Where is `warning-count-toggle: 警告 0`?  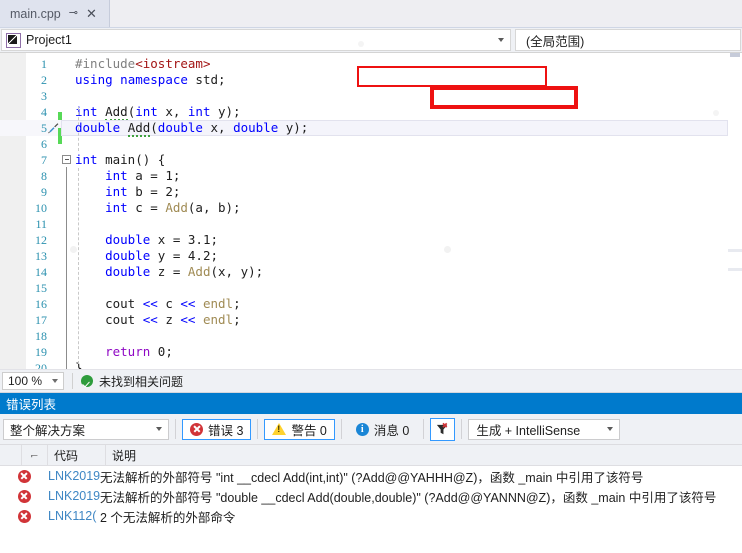 warning-count-toggle: 警告 0 is located at coordinates (299, 429).